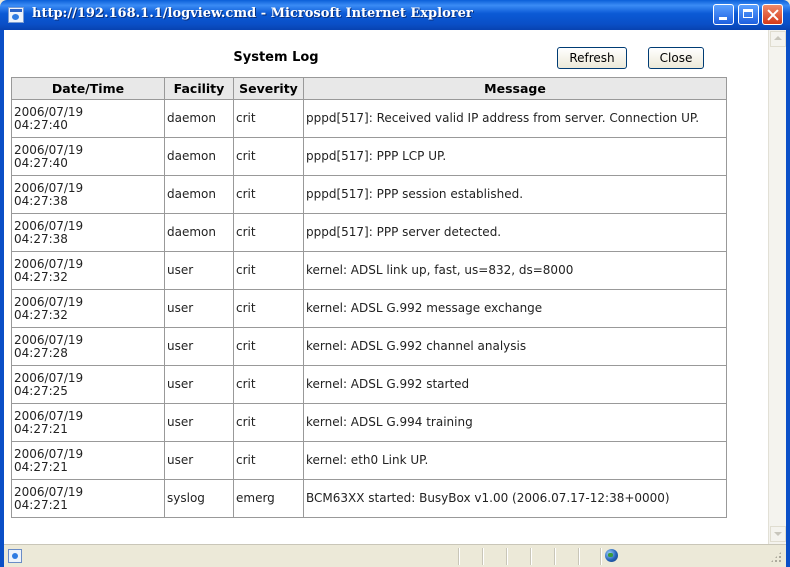  What do you see at coordinates (515, 88) in the screenshot?
I see `column-header-message: Message` at bounding box center [515, 88].